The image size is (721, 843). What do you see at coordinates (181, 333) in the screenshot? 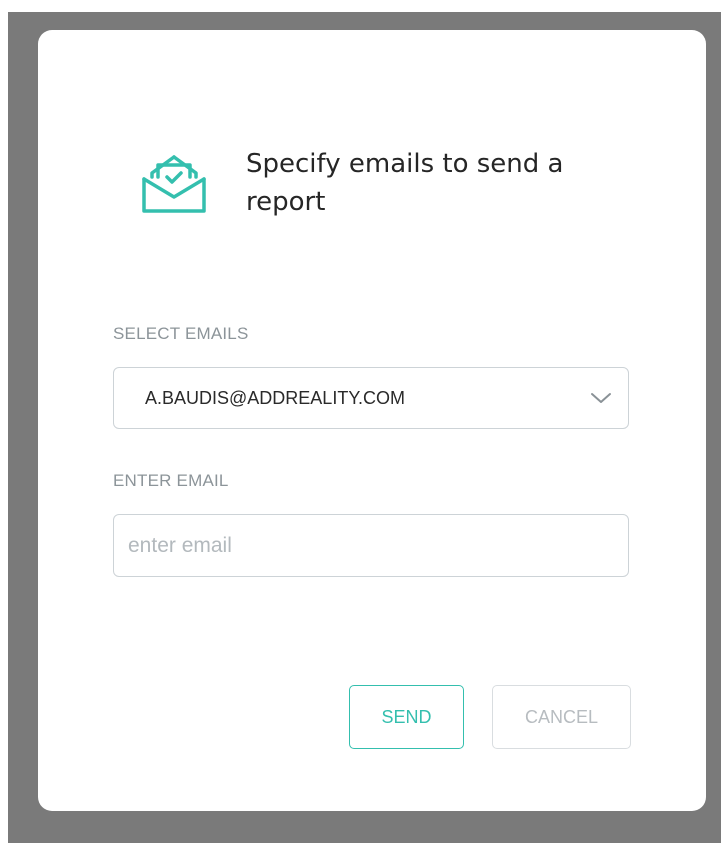
I see `select-emails-label: SELECT EMAILS` at bounding box center [181, 333].